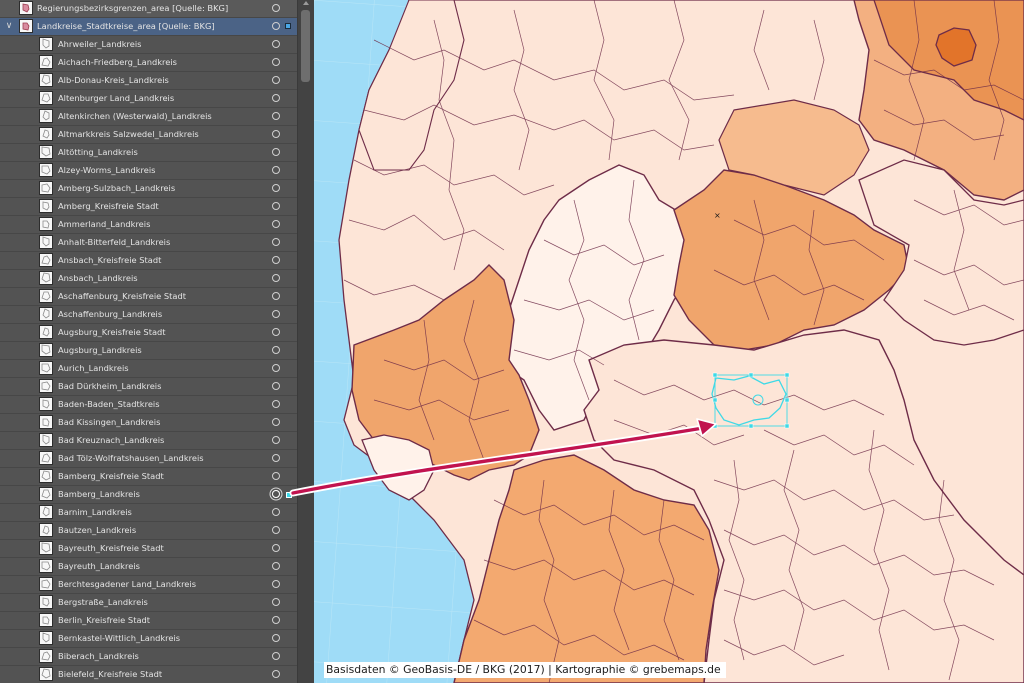 The image size is (1024, 683). Describe the element at coordinates (148, 441) in the screenshot. I see `layer-item: Bad Kreuznach_Landkreis` at that location.